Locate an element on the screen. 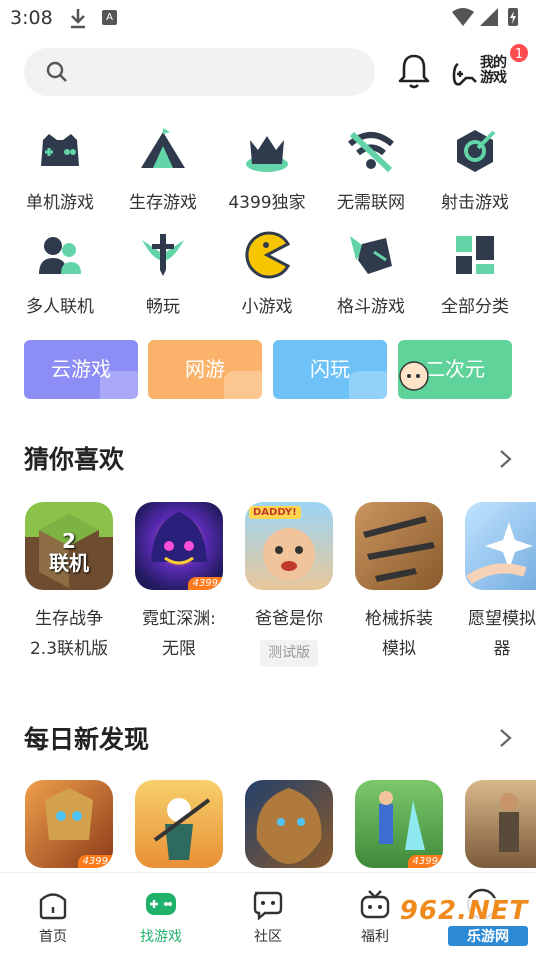  nav-label: 社区 is located at coordinates (268, 937).